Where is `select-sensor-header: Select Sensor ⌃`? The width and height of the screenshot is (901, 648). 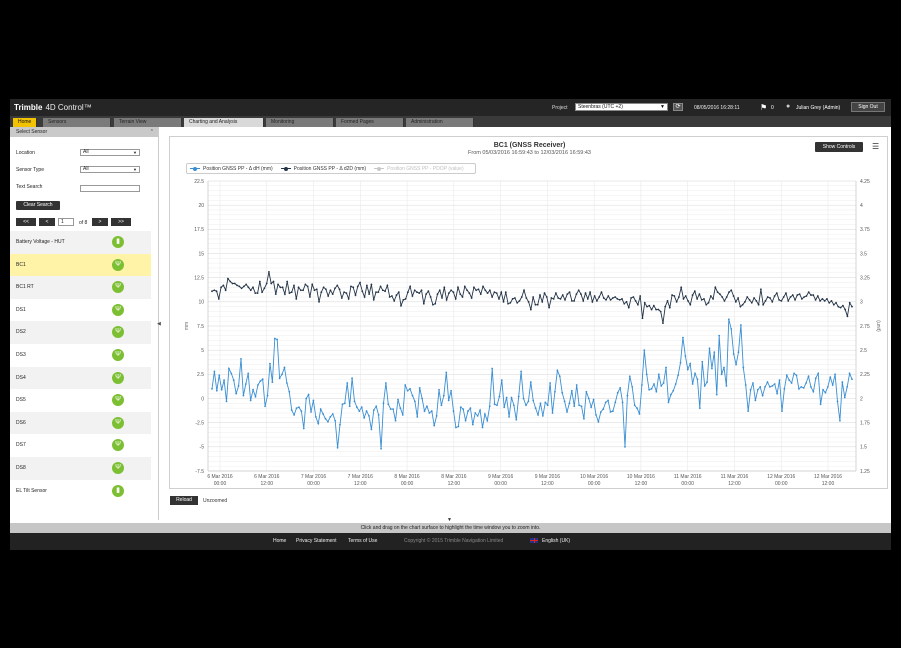
select-sensor-header: Select Sensor ⌃ is located at coordinates (84, 132).